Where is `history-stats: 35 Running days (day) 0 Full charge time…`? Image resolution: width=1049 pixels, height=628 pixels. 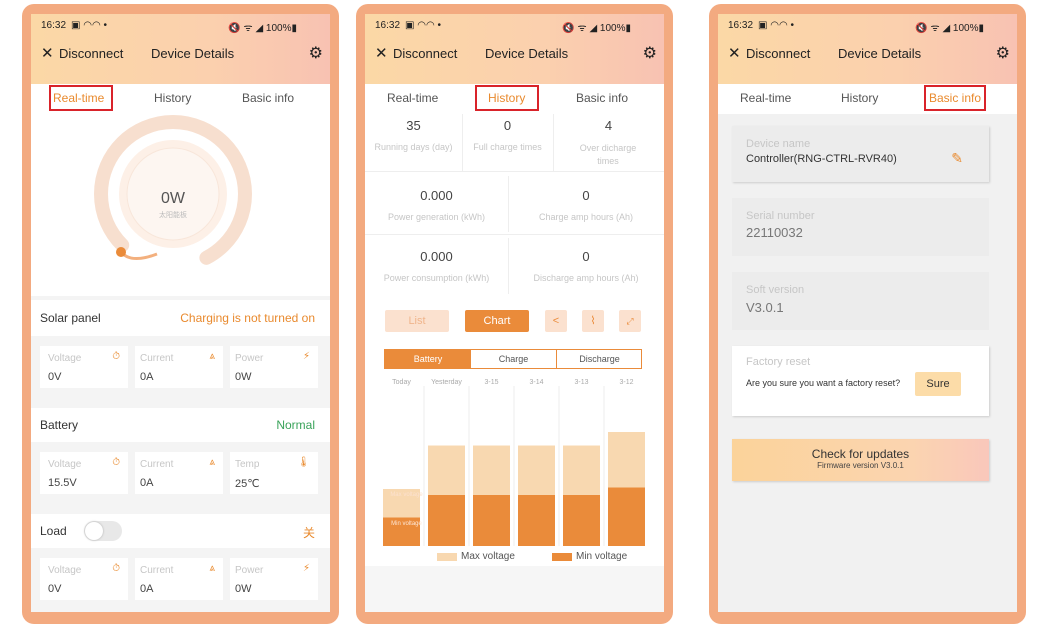
history-stats: 35 Running days (day) 0 Full charge time… is located at coordinates (514, 212).